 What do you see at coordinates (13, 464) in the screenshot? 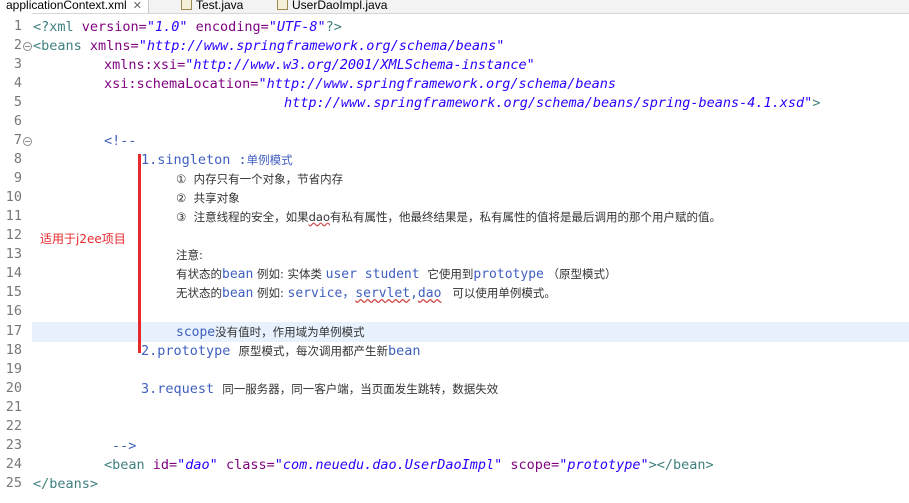
I see `line-number: 24` at bounding box center [13, 464].